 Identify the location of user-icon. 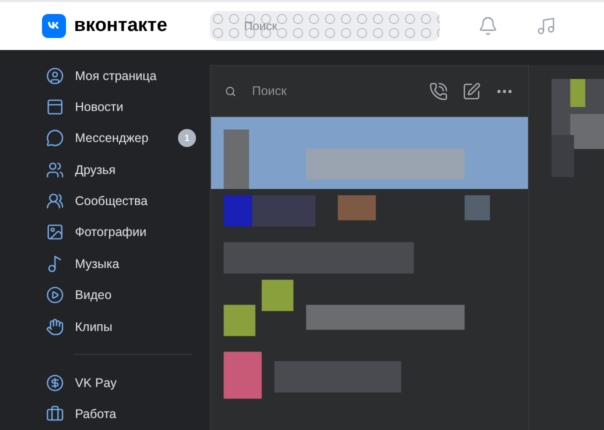
(55, 75).